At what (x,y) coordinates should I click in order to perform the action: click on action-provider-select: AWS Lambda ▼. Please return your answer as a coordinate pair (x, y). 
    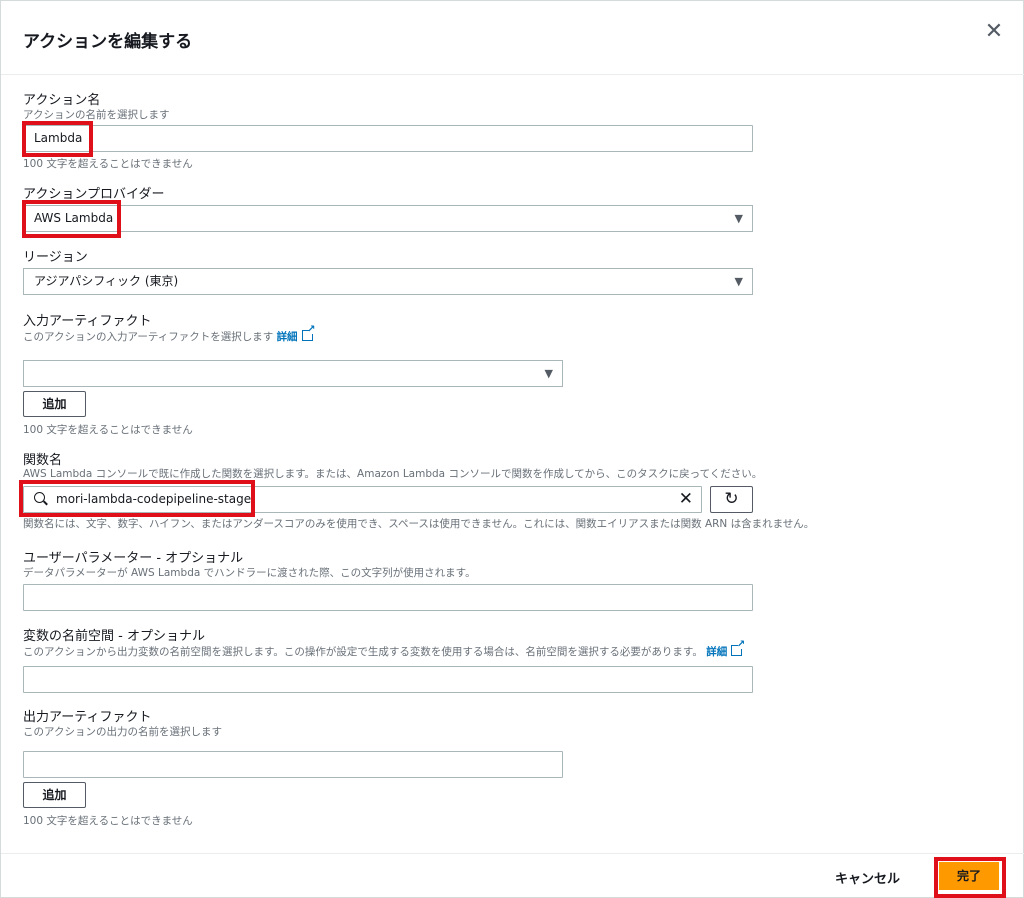
    Looking at the image, I should click on (388, 218).